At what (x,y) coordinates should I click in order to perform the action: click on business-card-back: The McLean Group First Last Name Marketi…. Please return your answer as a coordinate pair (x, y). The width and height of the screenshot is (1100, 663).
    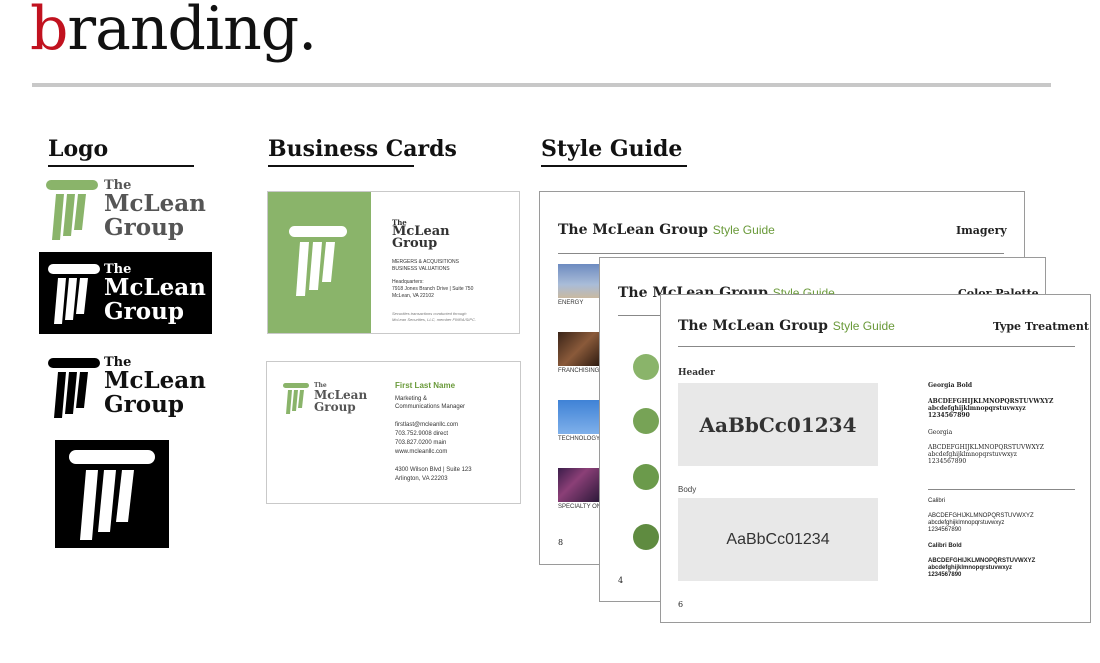
    Looking at the image, I should click on (393, 432).